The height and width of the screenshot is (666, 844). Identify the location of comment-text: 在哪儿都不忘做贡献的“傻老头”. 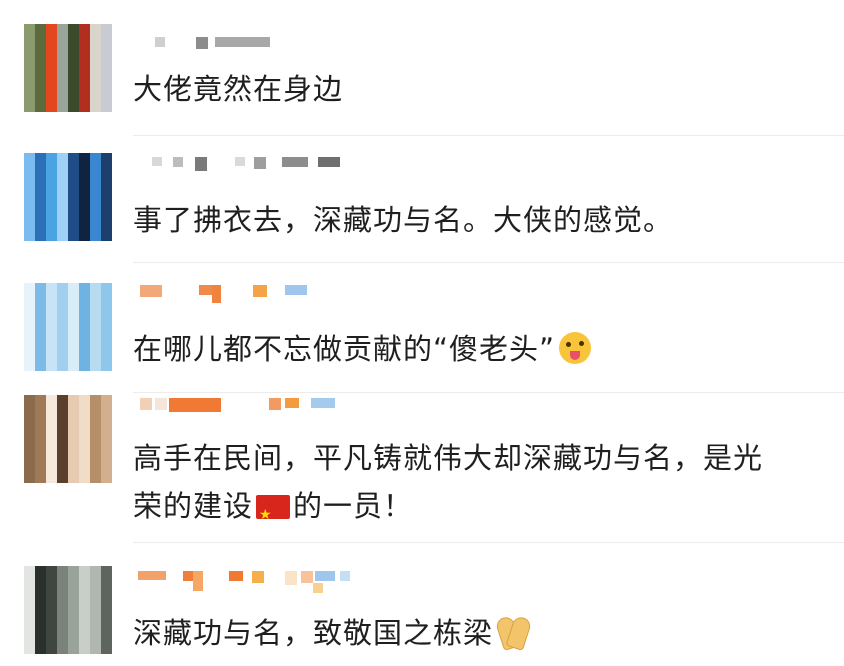
(478, 349).